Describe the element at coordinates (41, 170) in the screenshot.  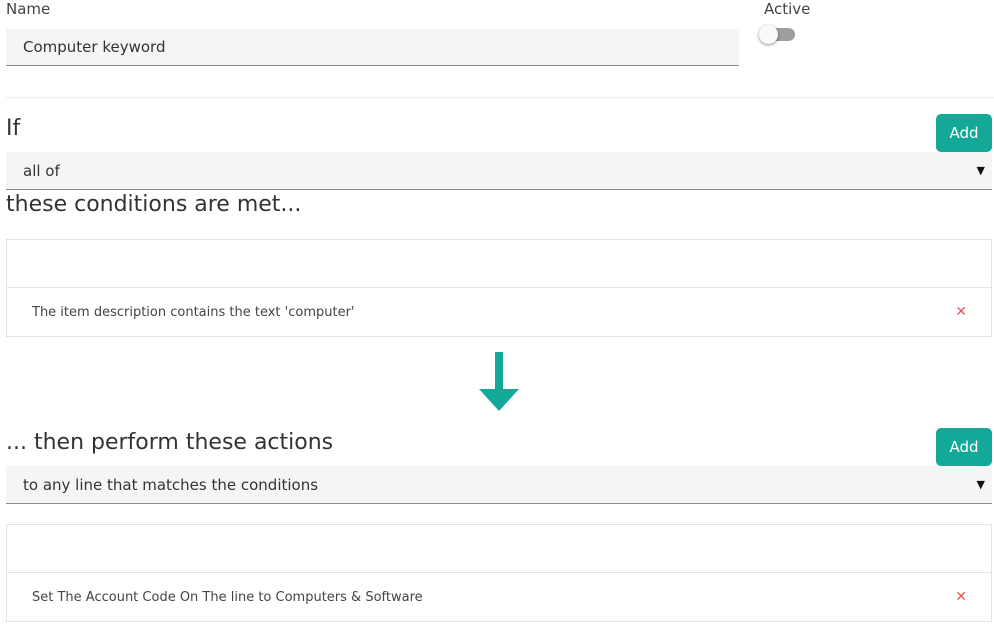
I see `condition-match-value: all of` at that location.